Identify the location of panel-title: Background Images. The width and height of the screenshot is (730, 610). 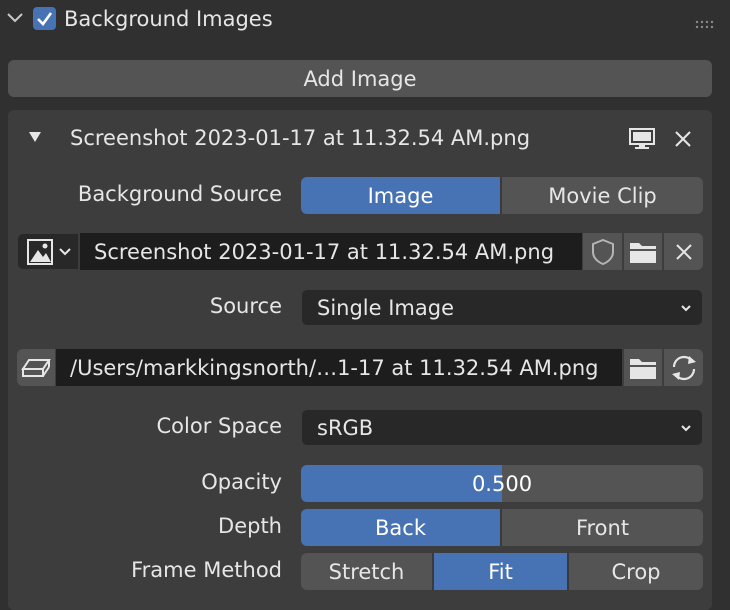
(168, 19).